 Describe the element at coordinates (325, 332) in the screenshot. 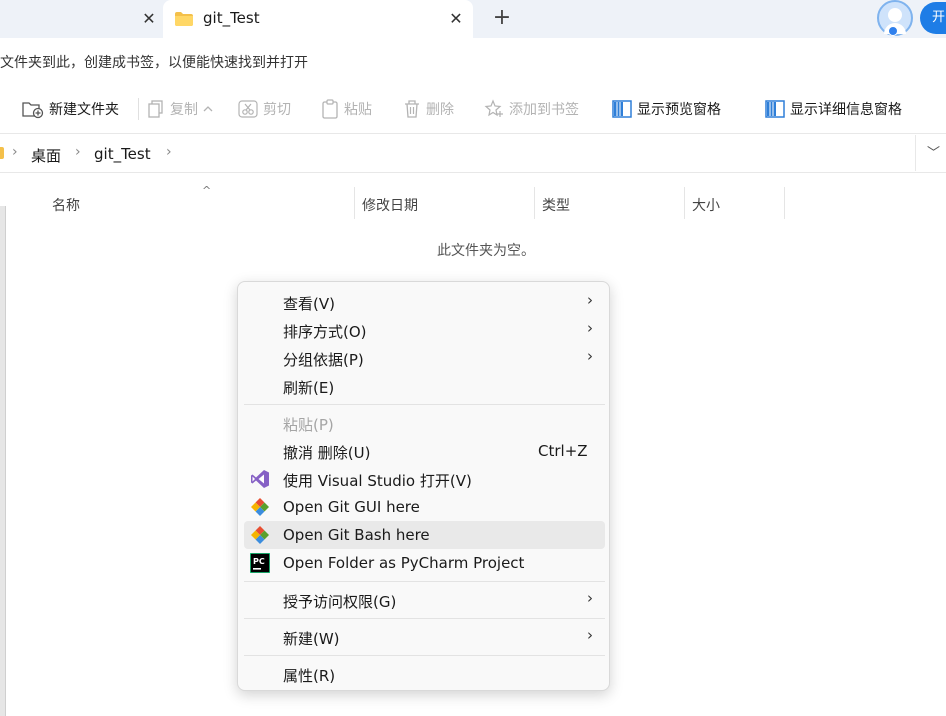

I see `menu-item-label: 排序方式(O)` at that location.